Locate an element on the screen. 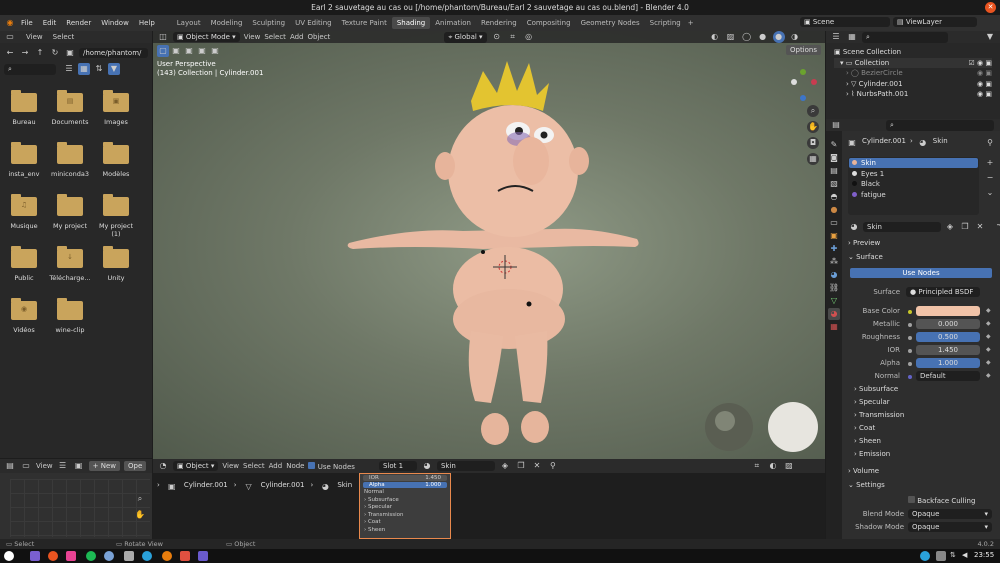 Image resolution: width=1000 pixels, height=563 pixels. path-field: /home/phantom/ is located at coordinates (113, 53).